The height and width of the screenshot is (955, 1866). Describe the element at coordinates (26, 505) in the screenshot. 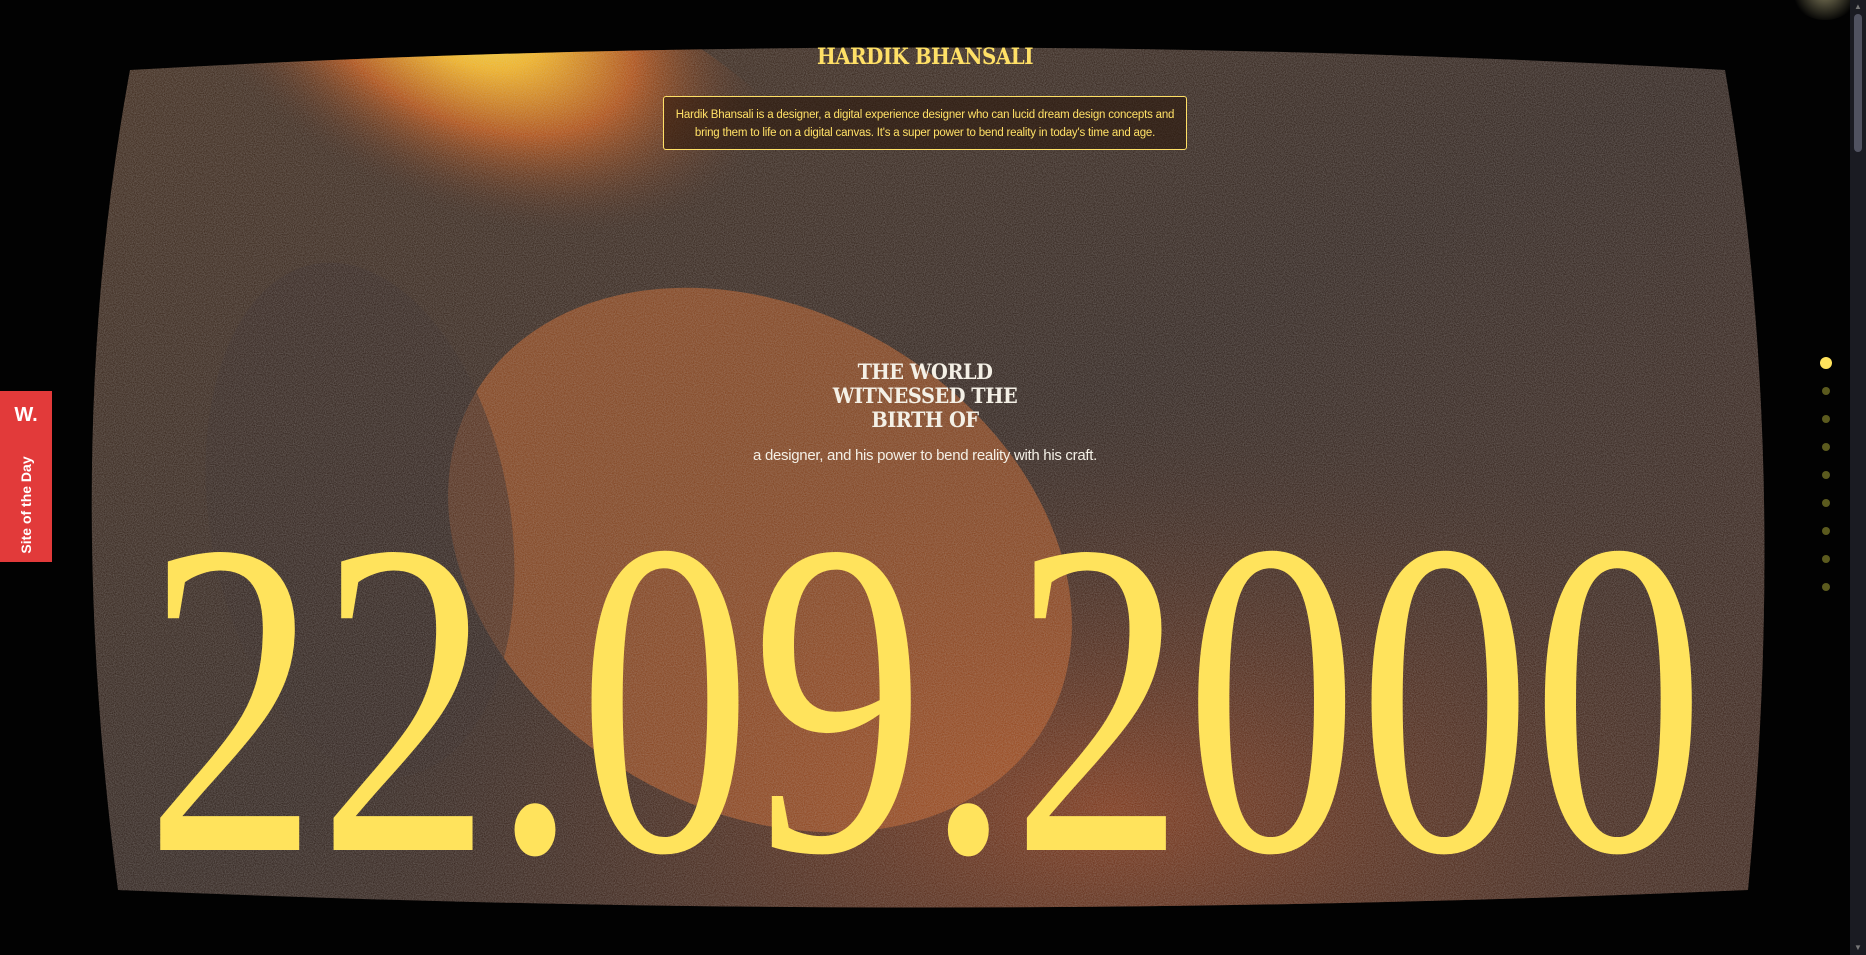

I see `badge-label: Site of the Day` at that location.